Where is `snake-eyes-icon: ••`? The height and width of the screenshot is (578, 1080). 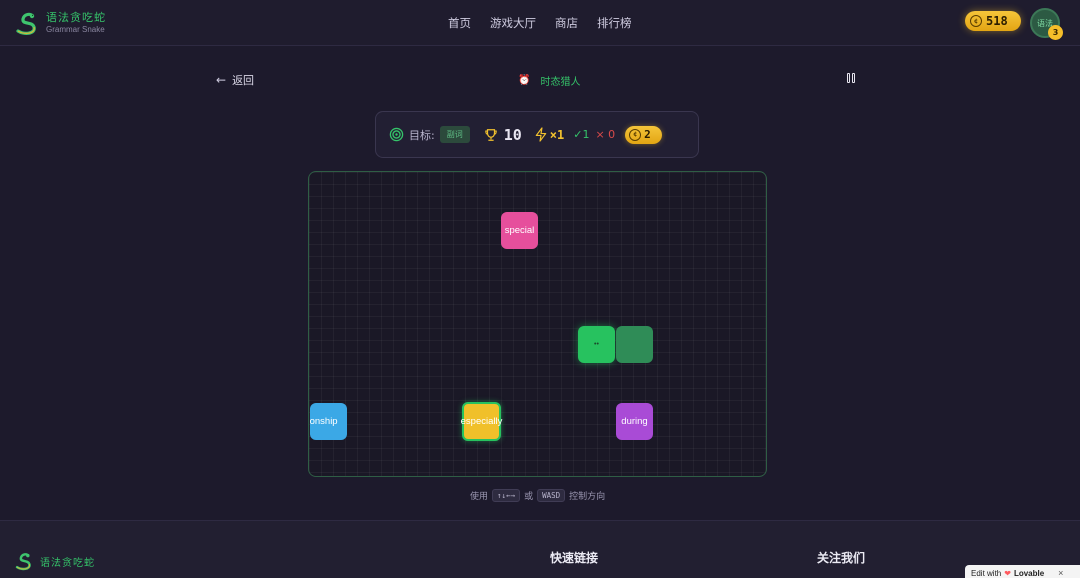
snake-eyes-icon: •• is located at coordinates (596, 344).